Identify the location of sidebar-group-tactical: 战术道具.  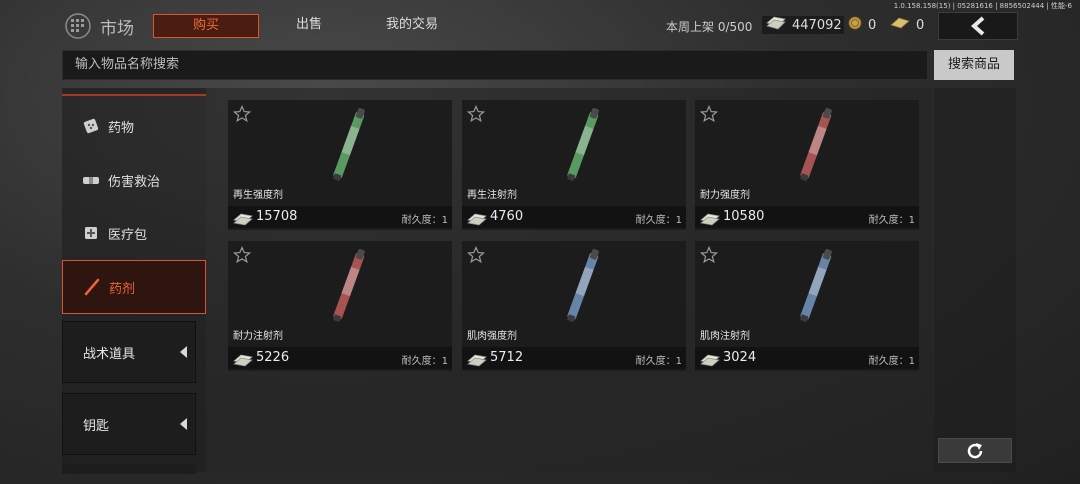
(129, 352).